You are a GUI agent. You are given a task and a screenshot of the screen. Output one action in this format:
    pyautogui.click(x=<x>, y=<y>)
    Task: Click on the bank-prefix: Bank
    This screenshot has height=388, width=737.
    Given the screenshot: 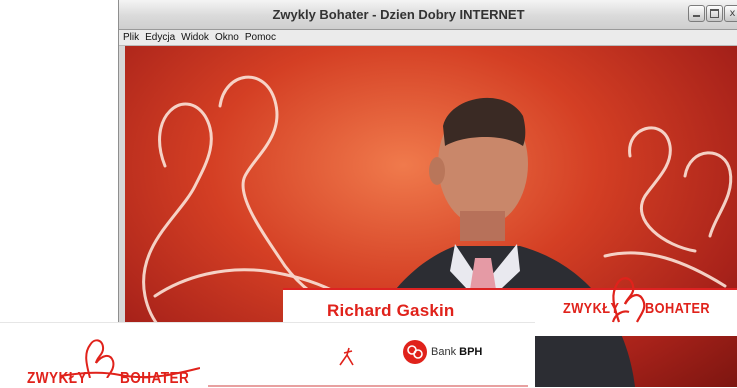 What is the action you would take?
    pyautogui.click(x=444, y=352)
    